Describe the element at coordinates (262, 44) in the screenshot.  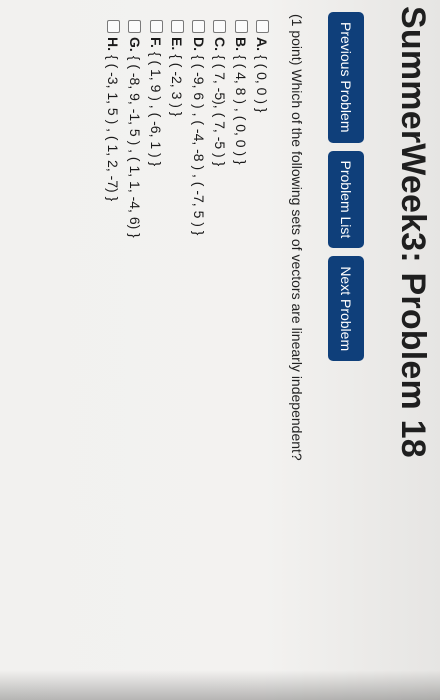
I see `option-a-letter: A.` at that location.